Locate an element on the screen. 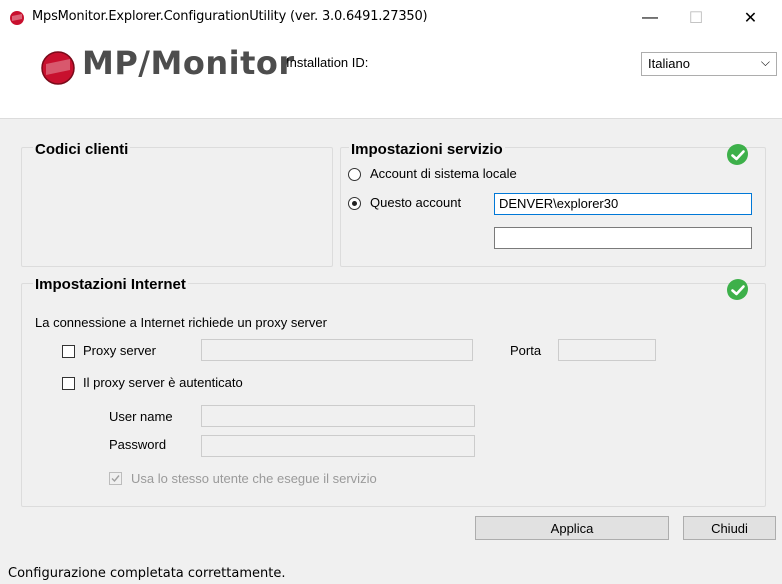  same-user-checkbox is located at coordinates (115, 478).